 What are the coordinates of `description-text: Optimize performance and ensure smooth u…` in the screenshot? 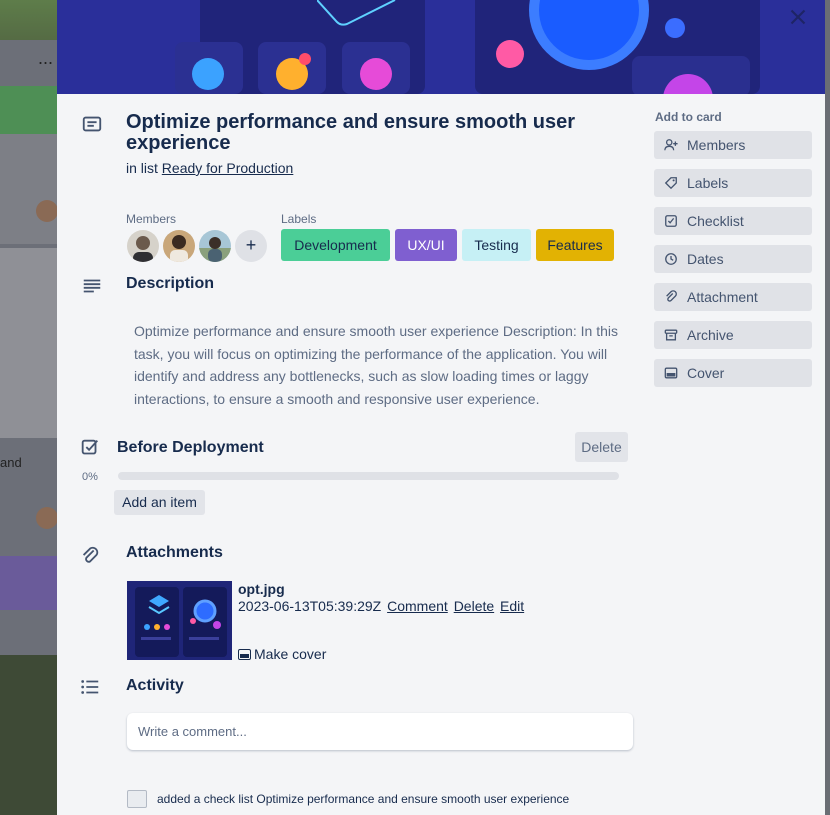 It's located at (381, 365).